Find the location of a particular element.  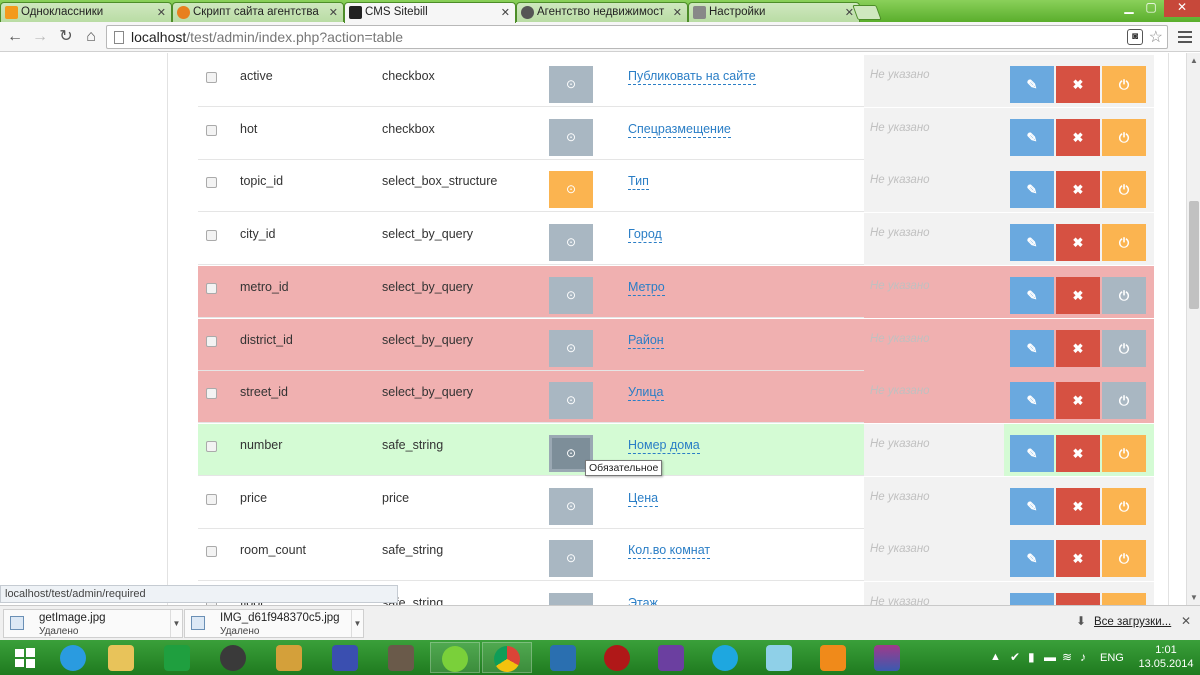

media-icon is located at coordinates (833, 657).